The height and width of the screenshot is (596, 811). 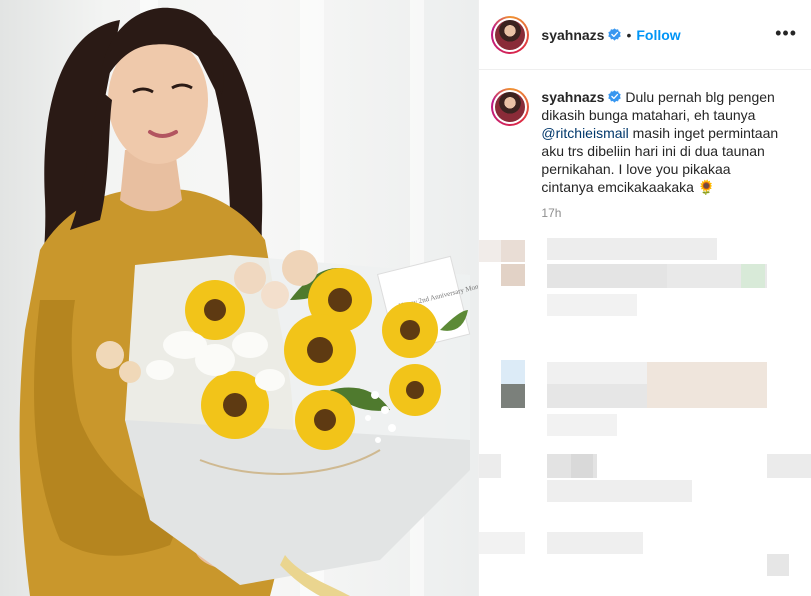 What do you see at coordinates (658, 35) in the screenshot?
I see `follow-button: Follow` at bounding box center [658, 35].